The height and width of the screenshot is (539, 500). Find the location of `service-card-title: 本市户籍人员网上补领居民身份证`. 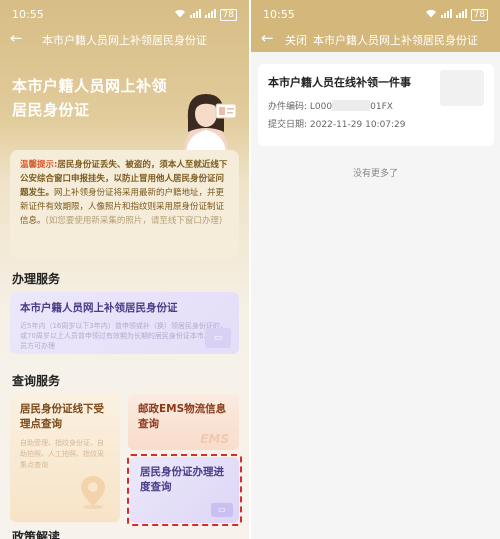

service-card-title: 本市户籍人员网上补领居民身份证 is located at coordinates (99, 308).